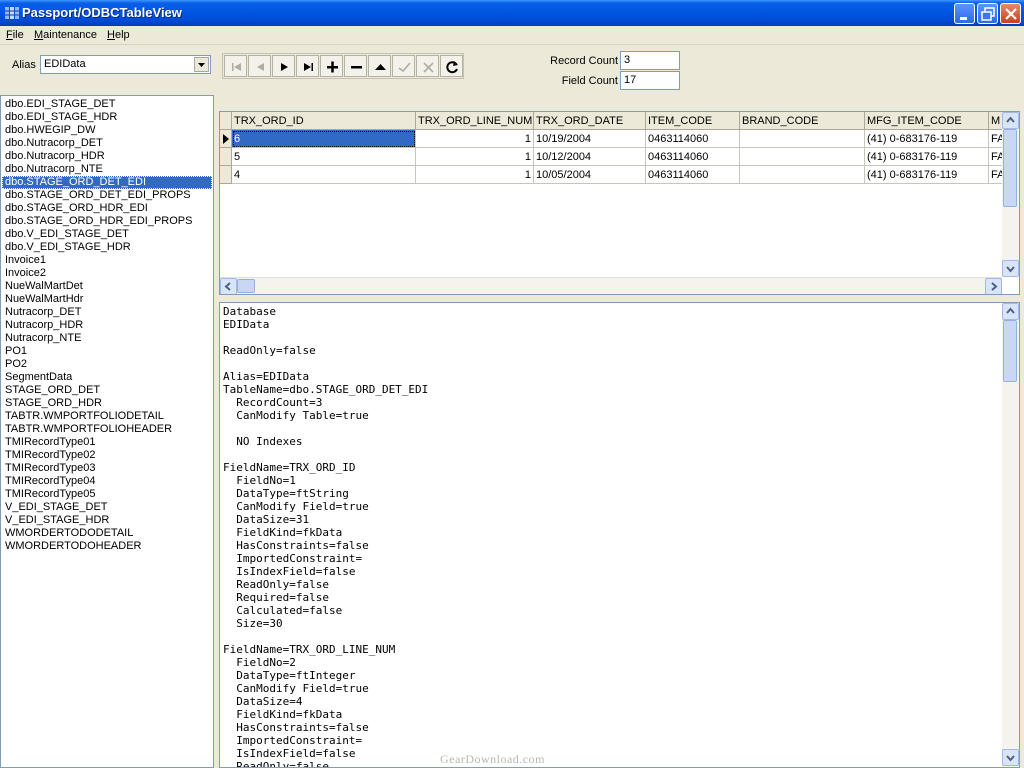 The width and height of the screenshot is (1024, 768). What do you see at coordinates (107, 260) in the screenshot?
I see `table-list-item: Invoice1` at bounding box center [107, 260].